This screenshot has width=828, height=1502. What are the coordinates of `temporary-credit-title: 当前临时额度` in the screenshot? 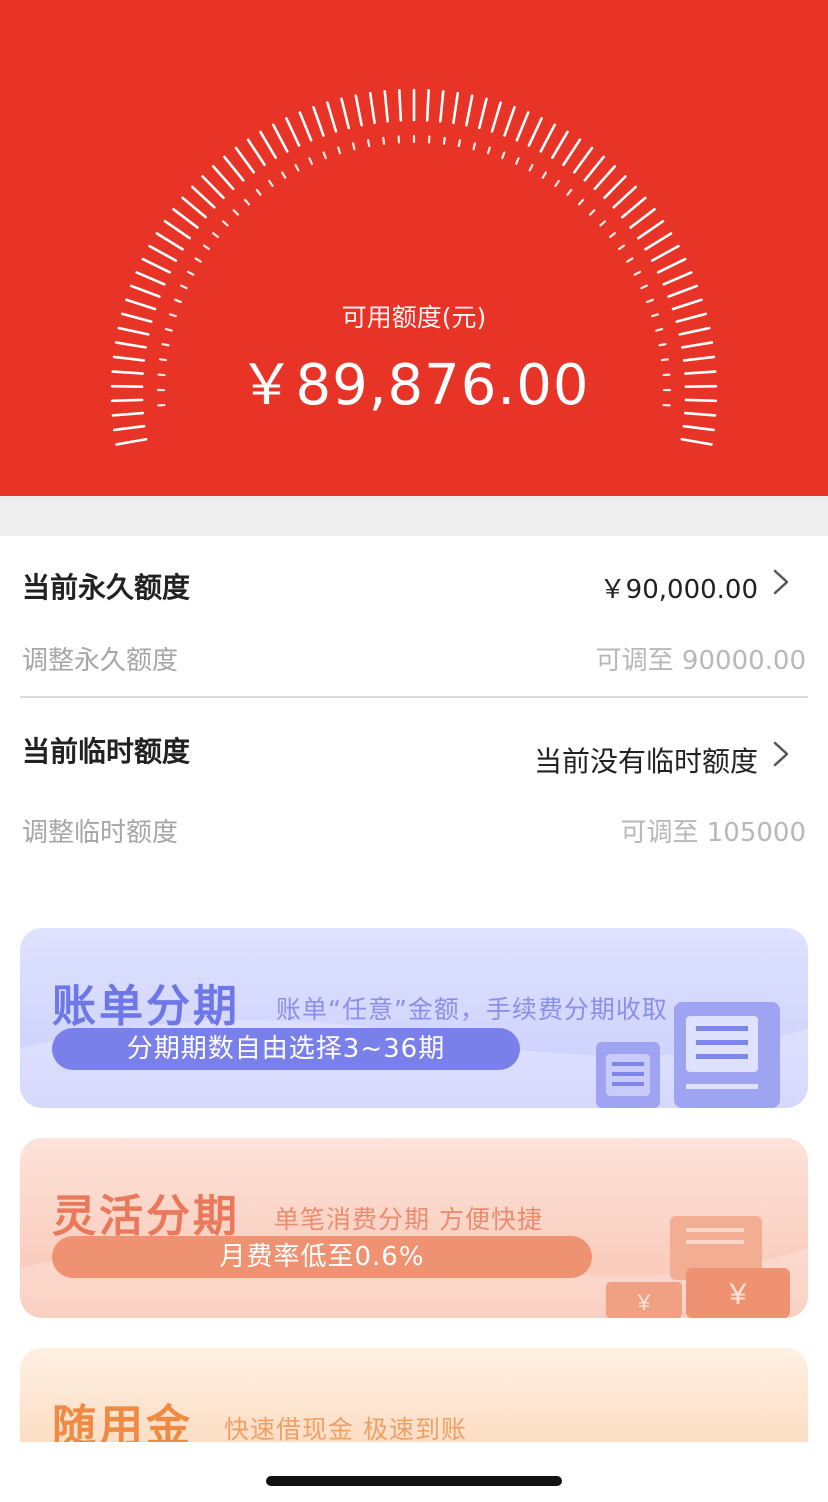 It's located at (106, 751).